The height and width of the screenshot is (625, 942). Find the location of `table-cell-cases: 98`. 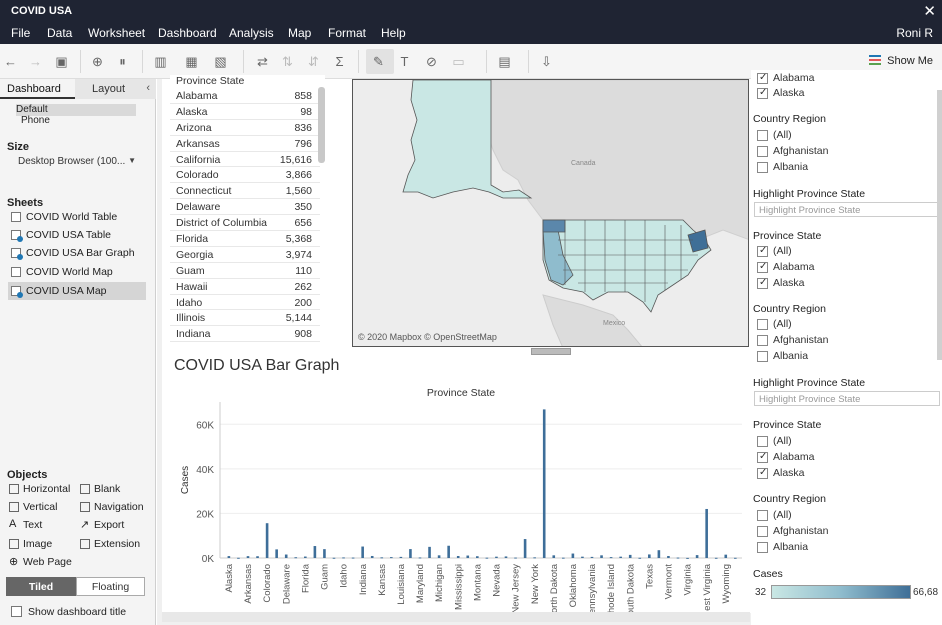

table-cell-cases: 98 is located at coordinates (306, 111).